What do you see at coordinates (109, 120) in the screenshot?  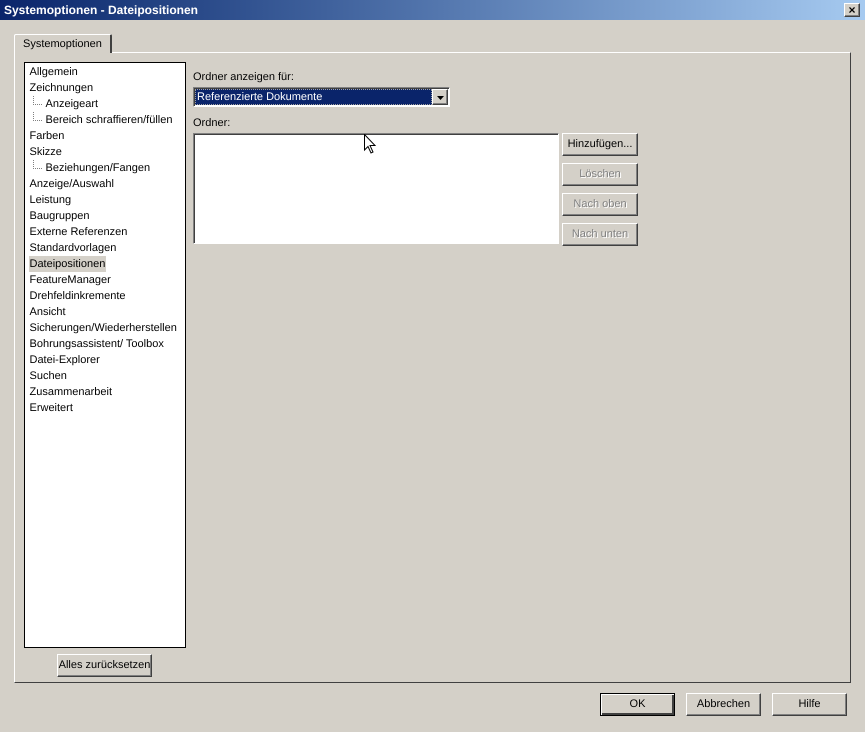 I see `tree-item: Bereich schraffieren/füllen` at bounding box center [109, 120].